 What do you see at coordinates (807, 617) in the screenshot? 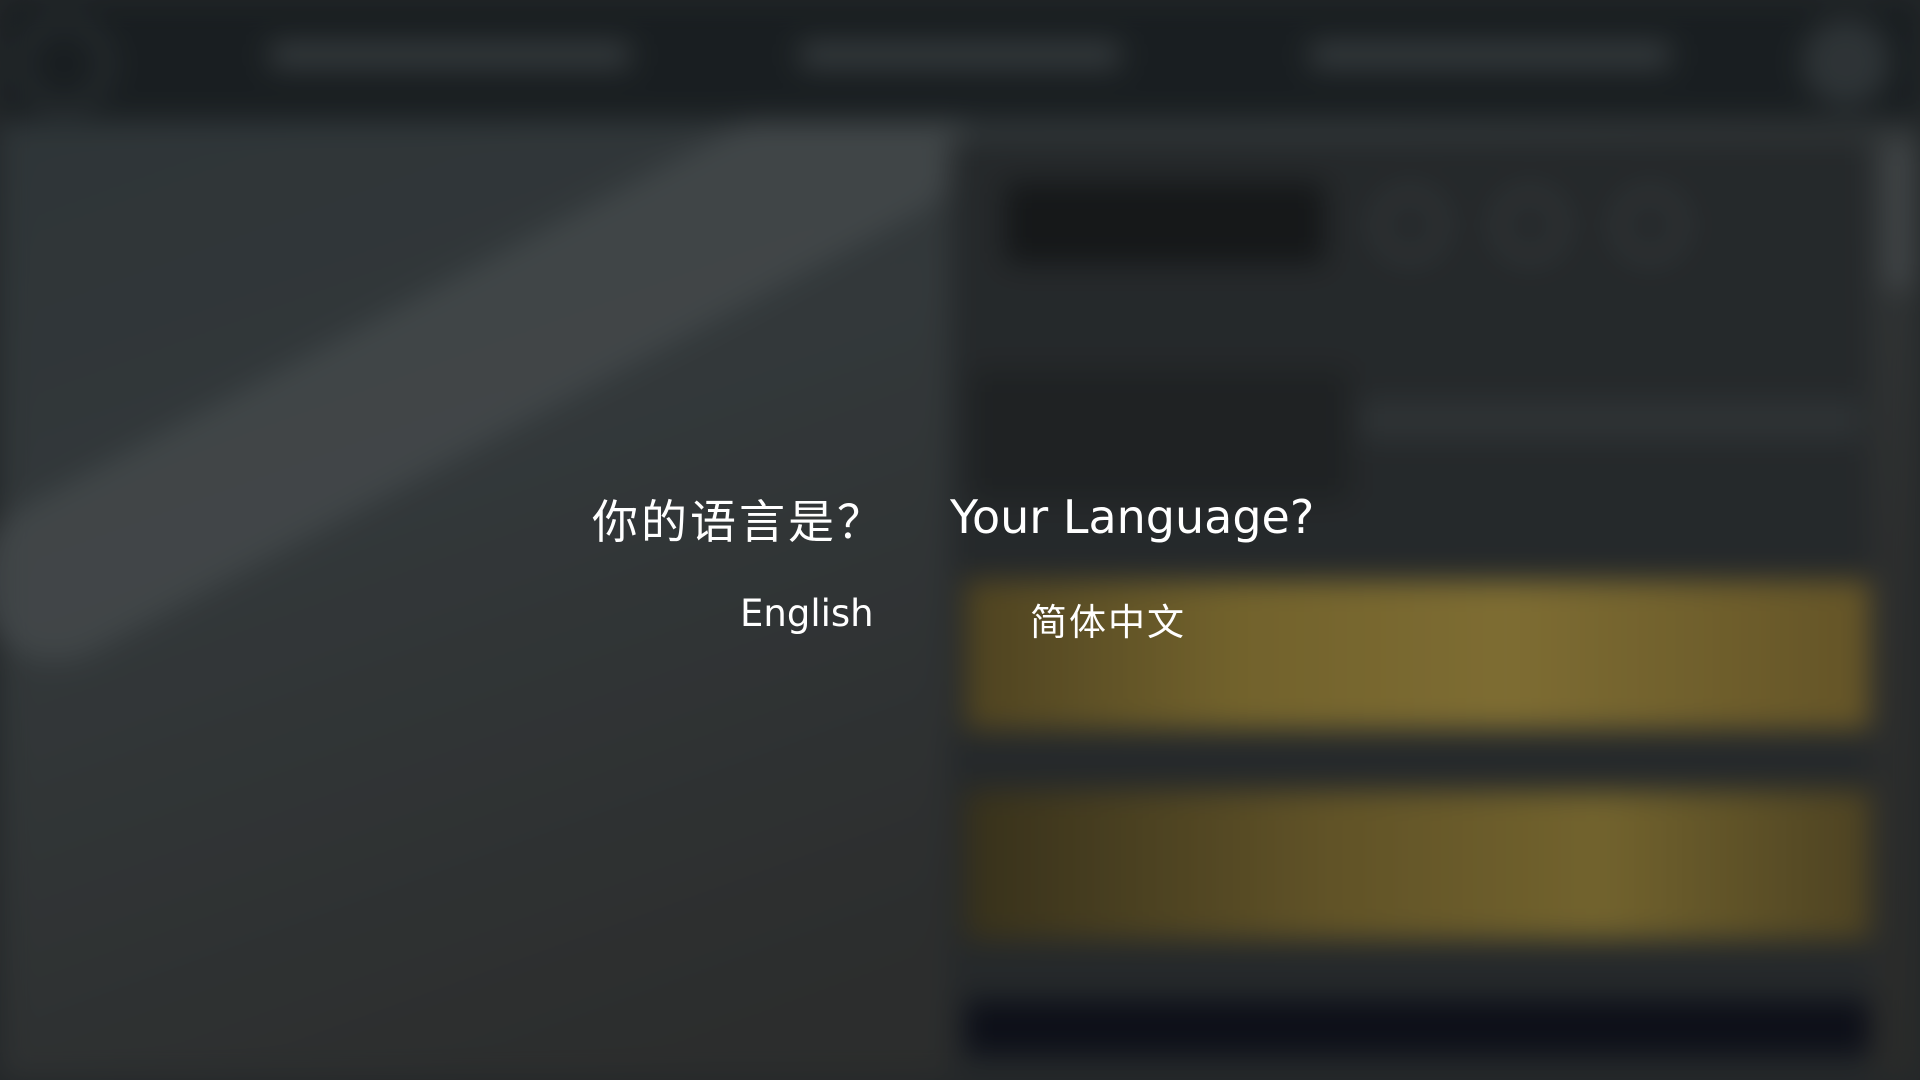
I see `option-english-button: English` at bounding box center [807, 617].